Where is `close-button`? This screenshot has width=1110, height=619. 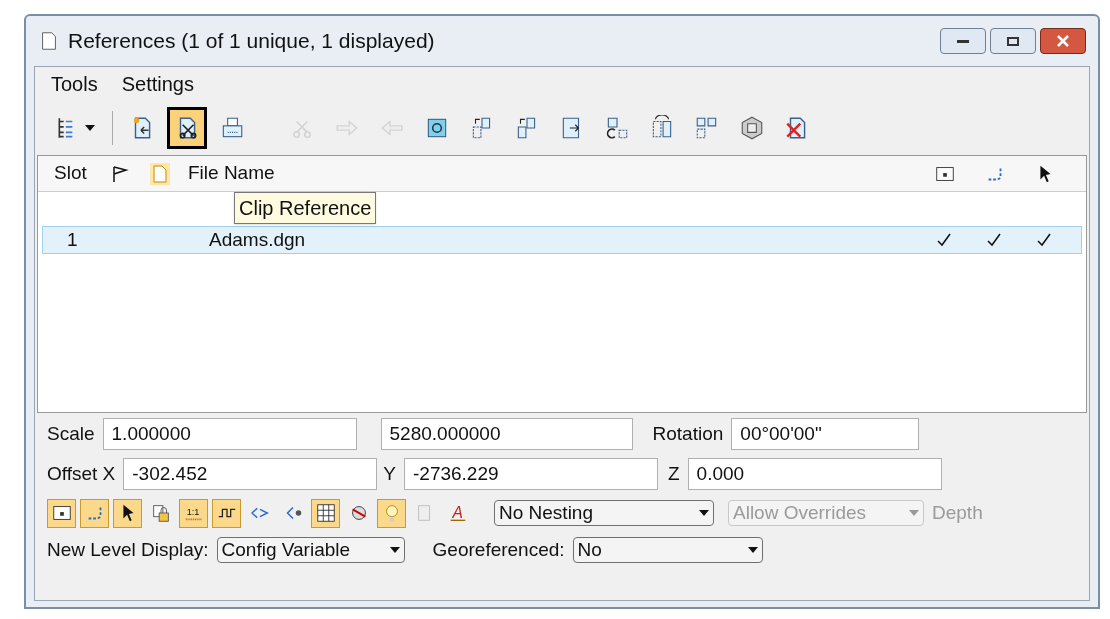 close-button is located at coordinates (1063, 41).